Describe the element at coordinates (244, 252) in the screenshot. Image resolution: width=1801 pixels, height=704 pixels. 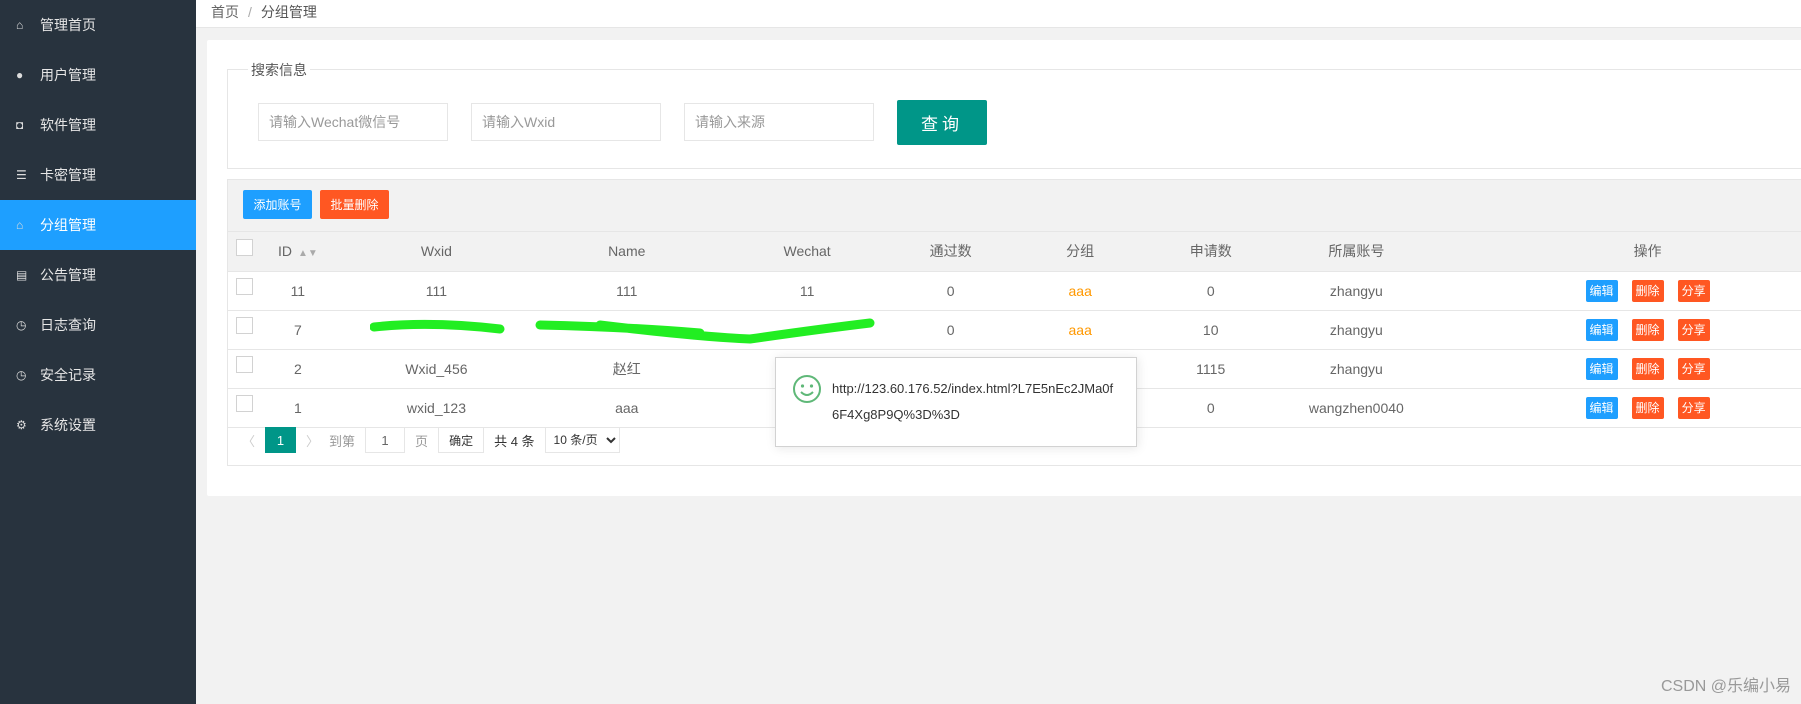
I see `select-all-checkbox` at that location.